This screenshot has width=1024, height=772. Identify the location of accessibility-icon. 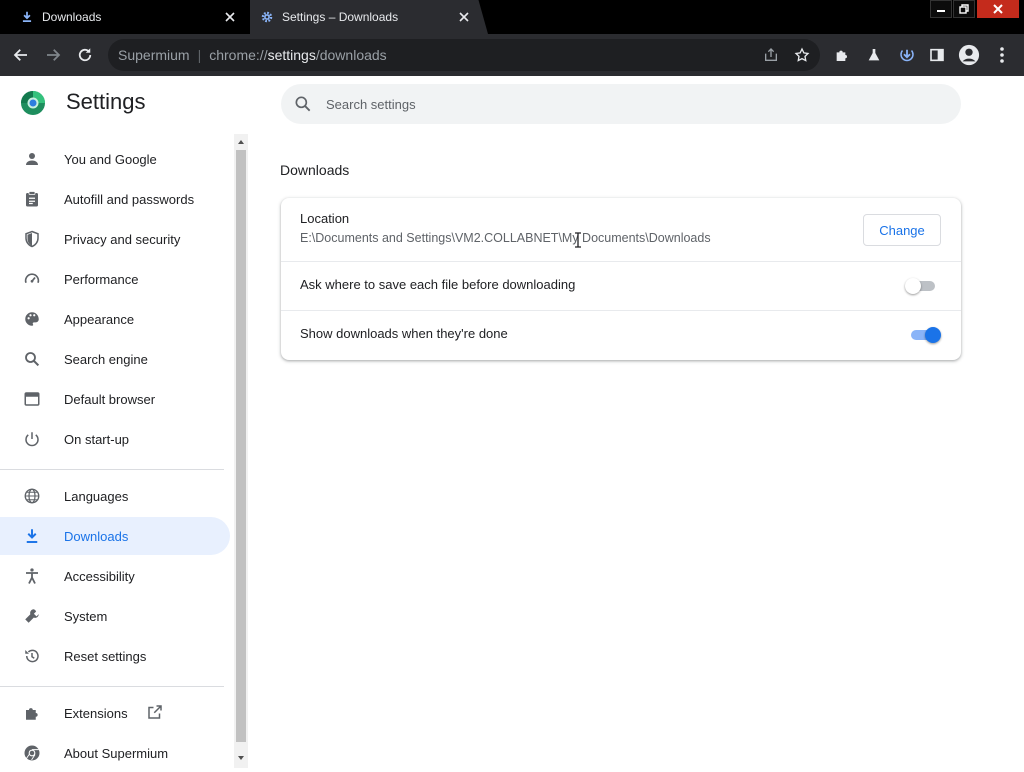
(32, 576).